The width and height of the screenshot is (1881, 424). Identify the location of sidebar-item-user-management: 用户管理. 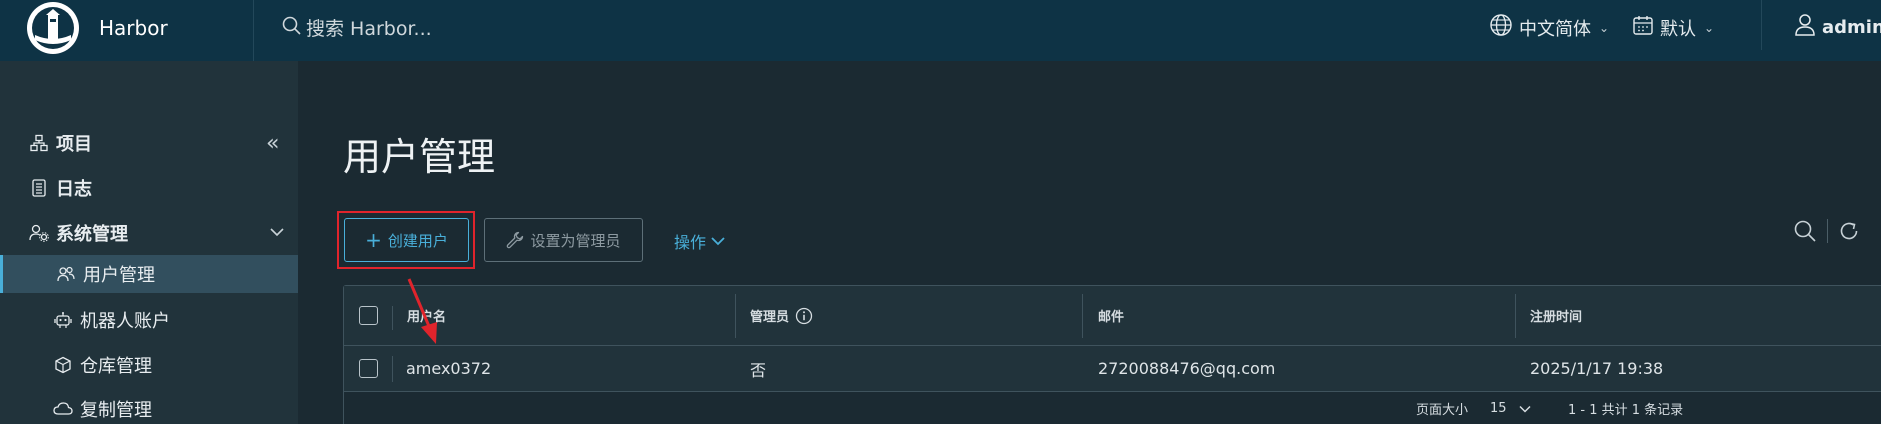
(149, 274).